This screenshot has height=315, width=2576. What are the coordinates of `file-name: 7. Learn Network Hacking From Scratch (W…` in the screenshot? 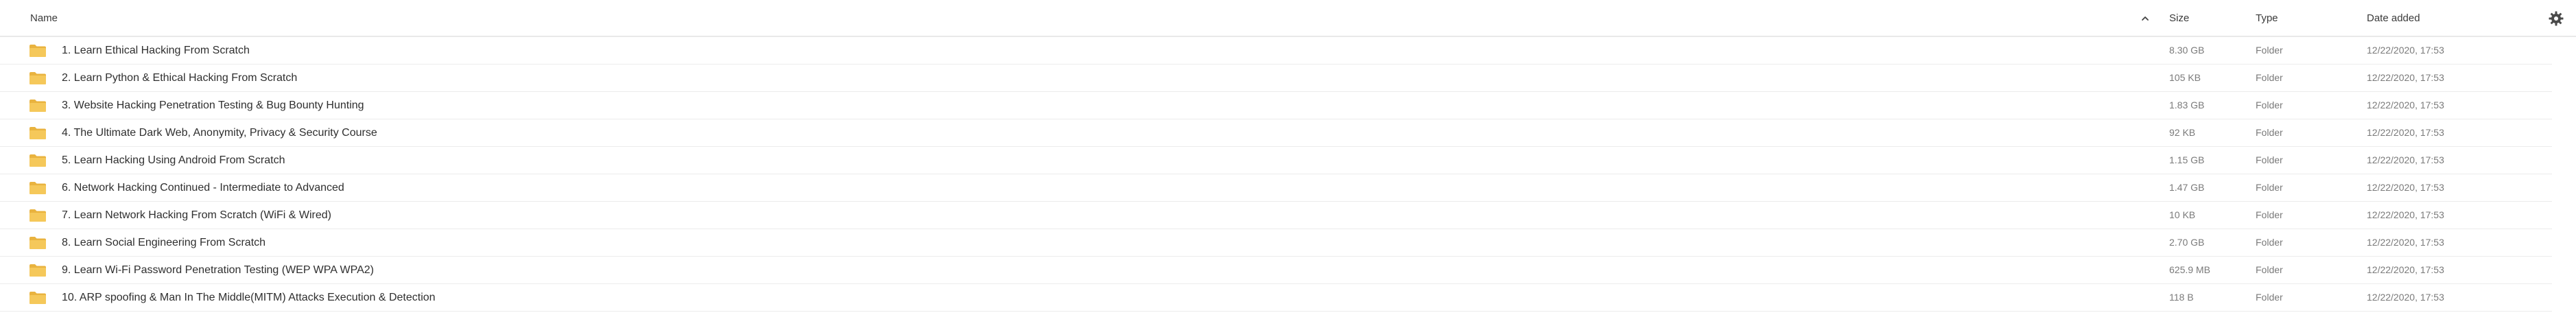 It's located at (196, 215).